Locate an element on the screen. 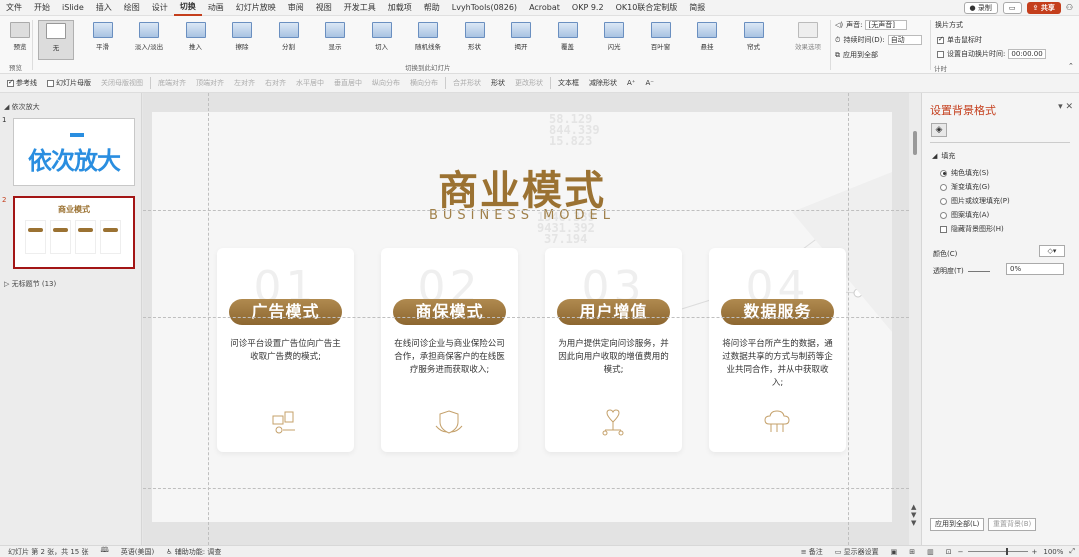  transition-option: 平滑 is located at coordinates (103, 40).